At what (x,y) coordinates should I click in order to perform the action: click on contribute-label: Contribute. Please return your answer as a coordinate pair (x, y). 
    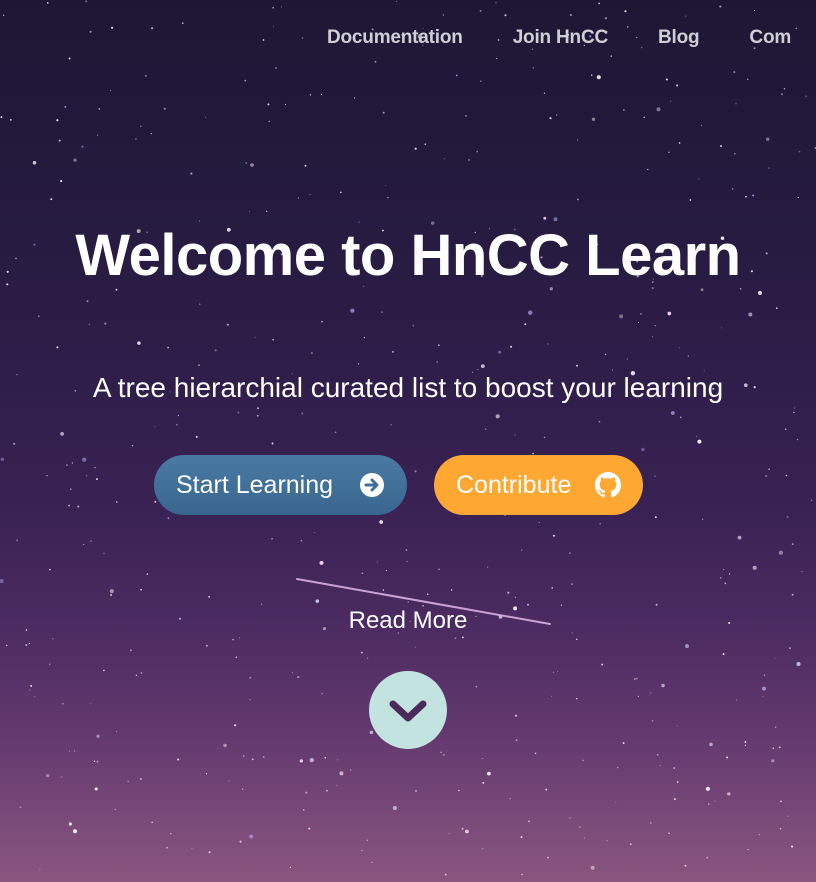
    Looking at the image, I should click on (514, 484).